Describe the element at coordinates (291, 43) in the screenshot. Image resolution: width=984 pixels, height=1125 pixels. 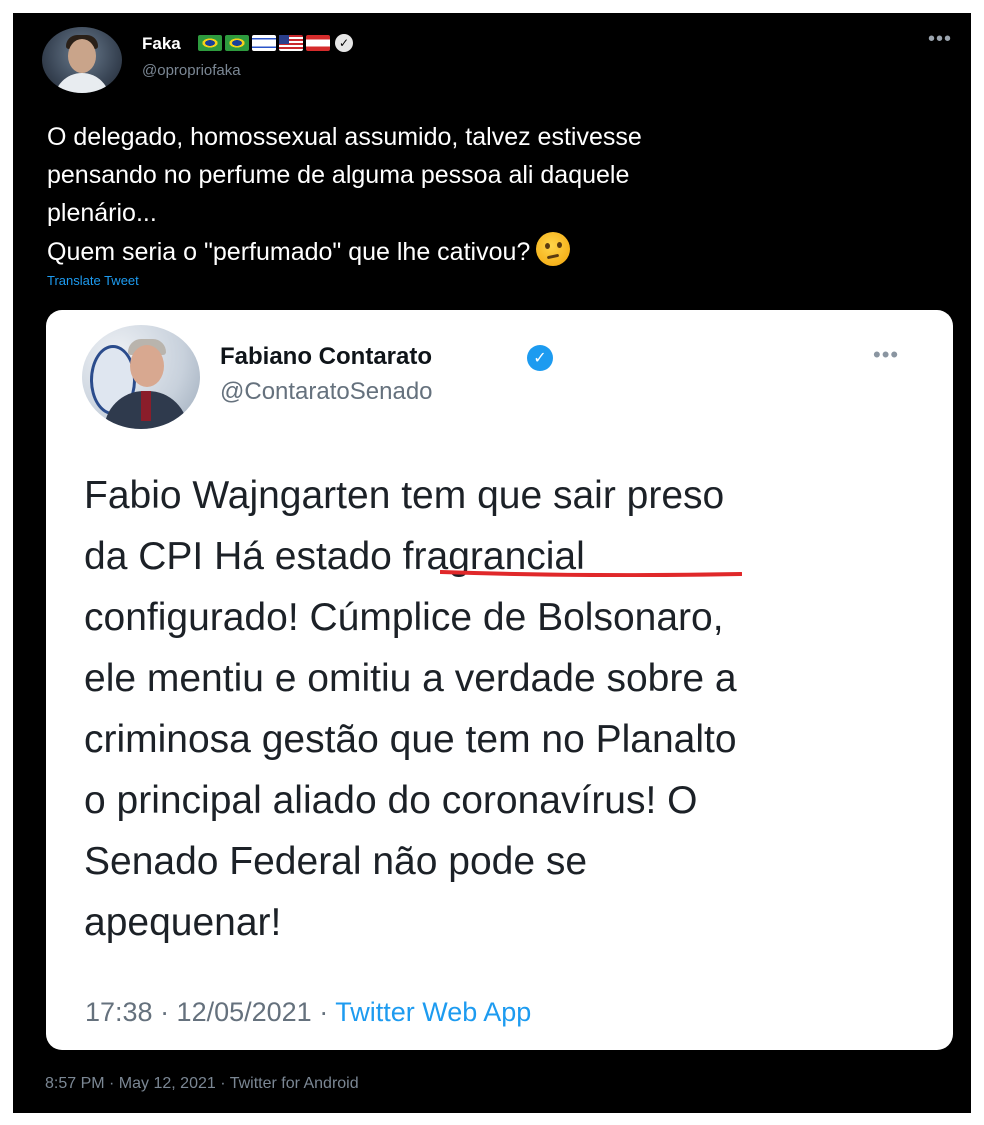
I see `usa-flag-icon` at that location.